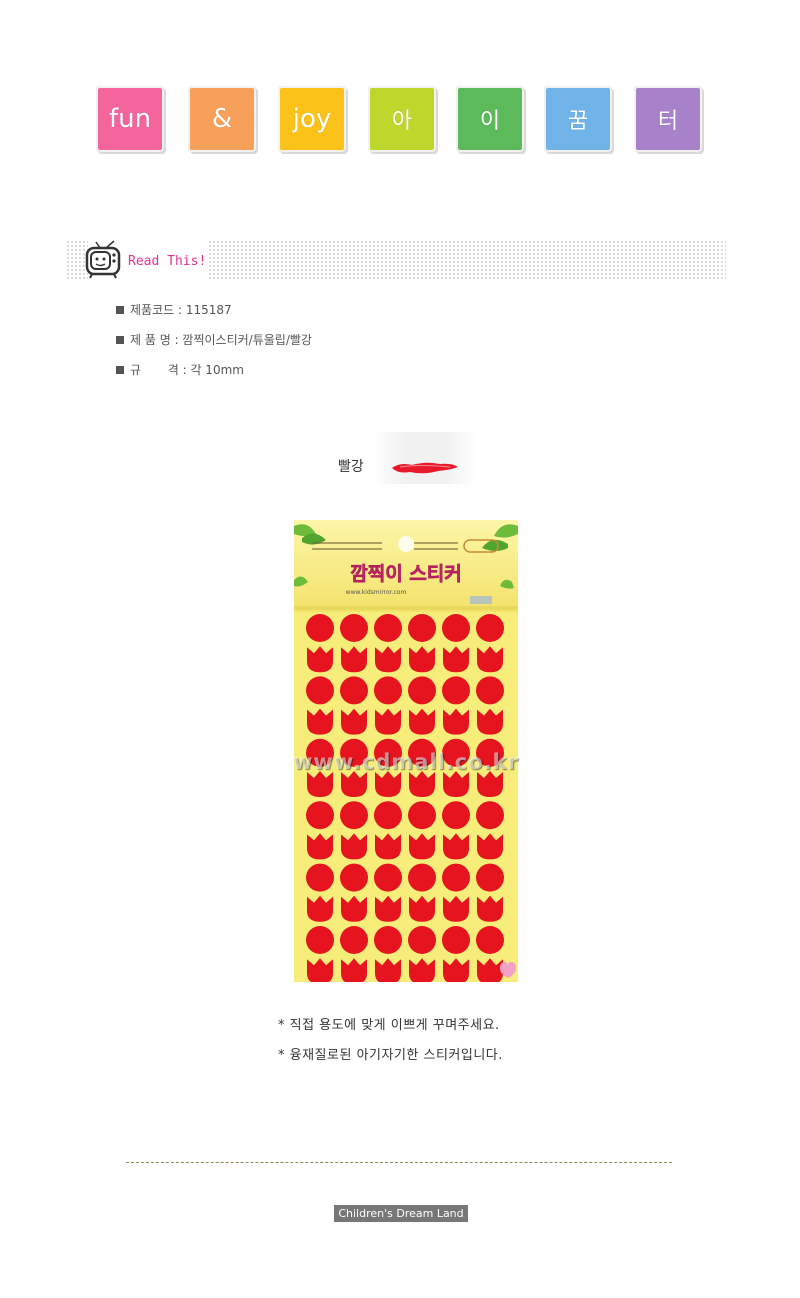 The height and width of the screenshot is (1298, 800). I want to click on note-1: * 직접 용도에 맞게 이쁘게 꾸며주세요., so click(389, 1025).